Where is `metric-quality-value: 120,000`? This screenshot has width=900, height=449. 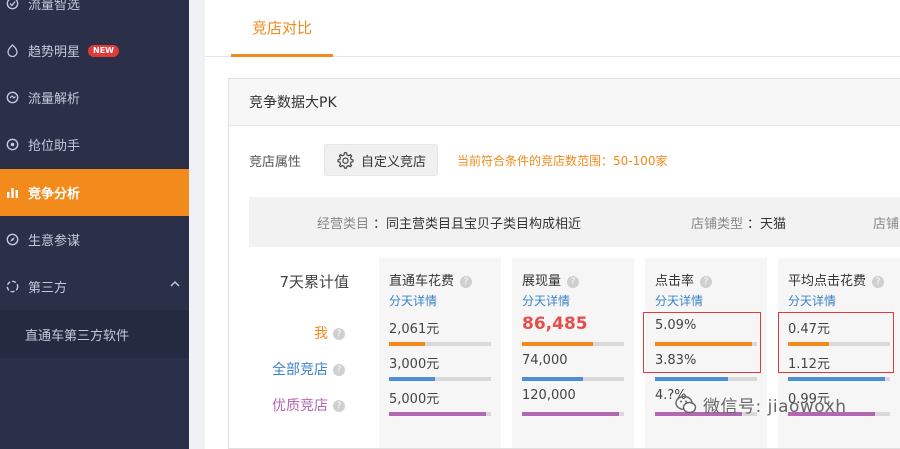 metric-quality-value: 120,000 is located at coordinates (549, 395).